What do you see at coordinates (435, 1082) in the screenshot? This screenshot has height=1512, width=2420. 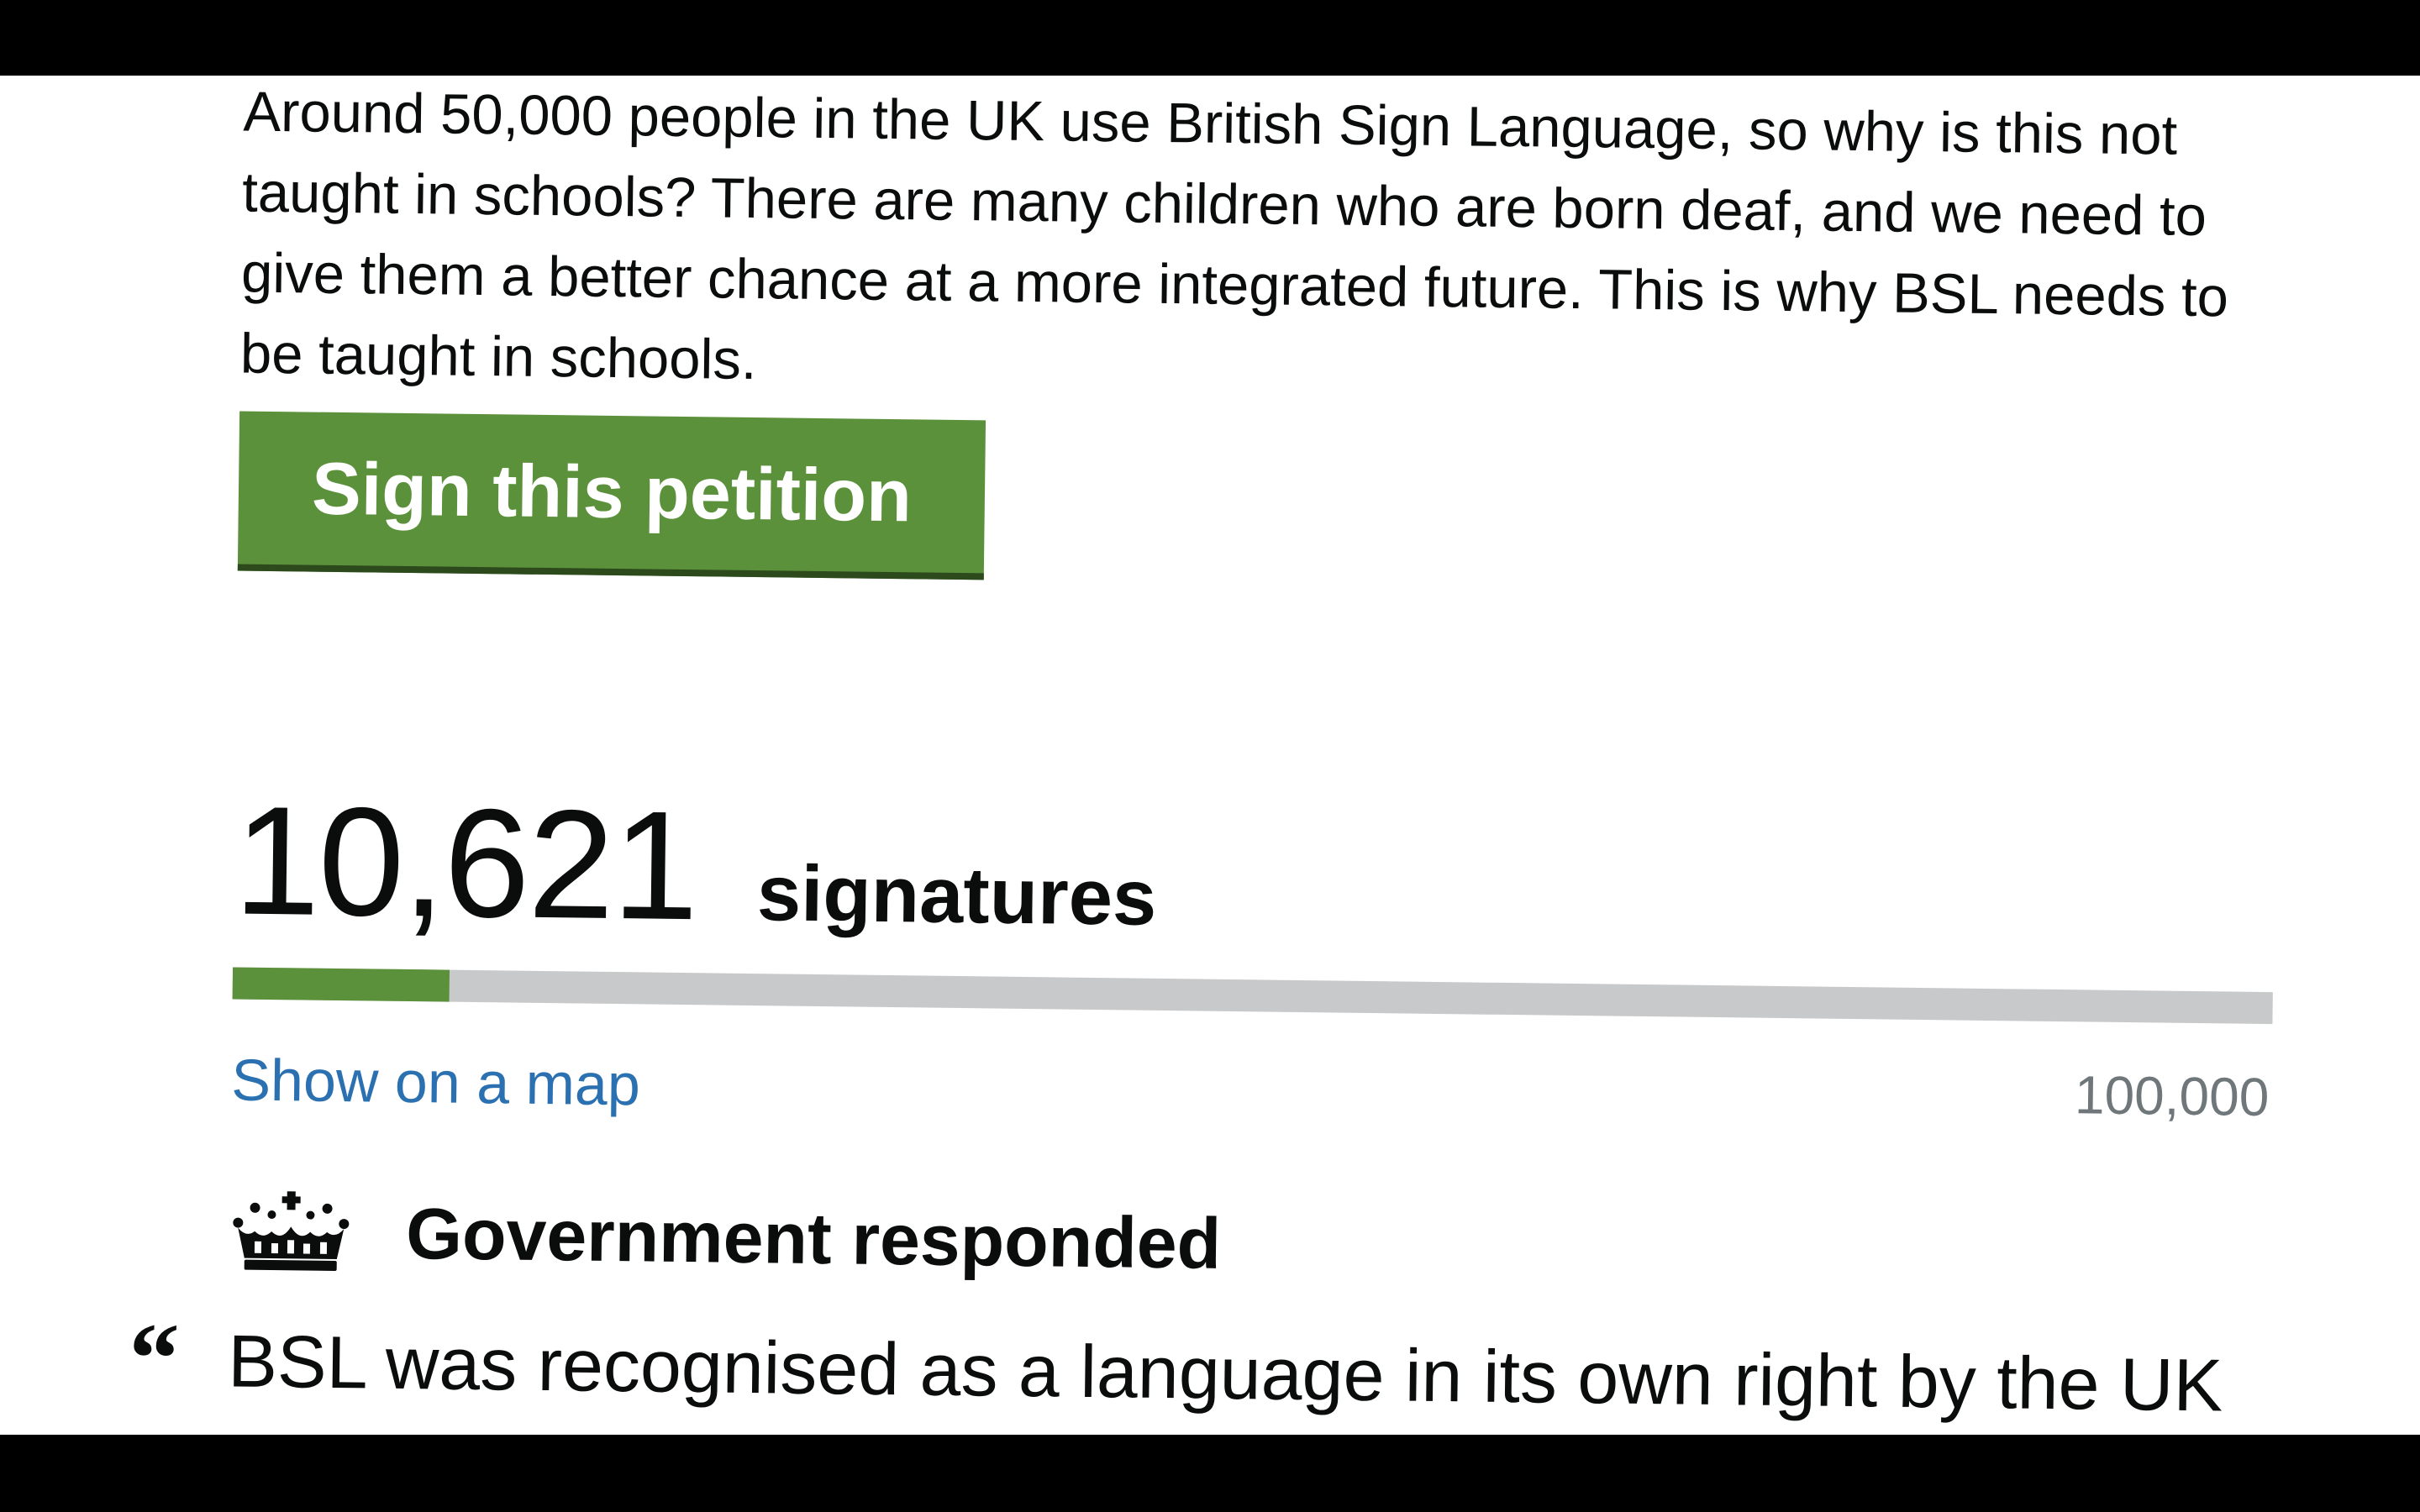 I see `show-on-map-link: Show on a map` at bounding box center [435, 1082].